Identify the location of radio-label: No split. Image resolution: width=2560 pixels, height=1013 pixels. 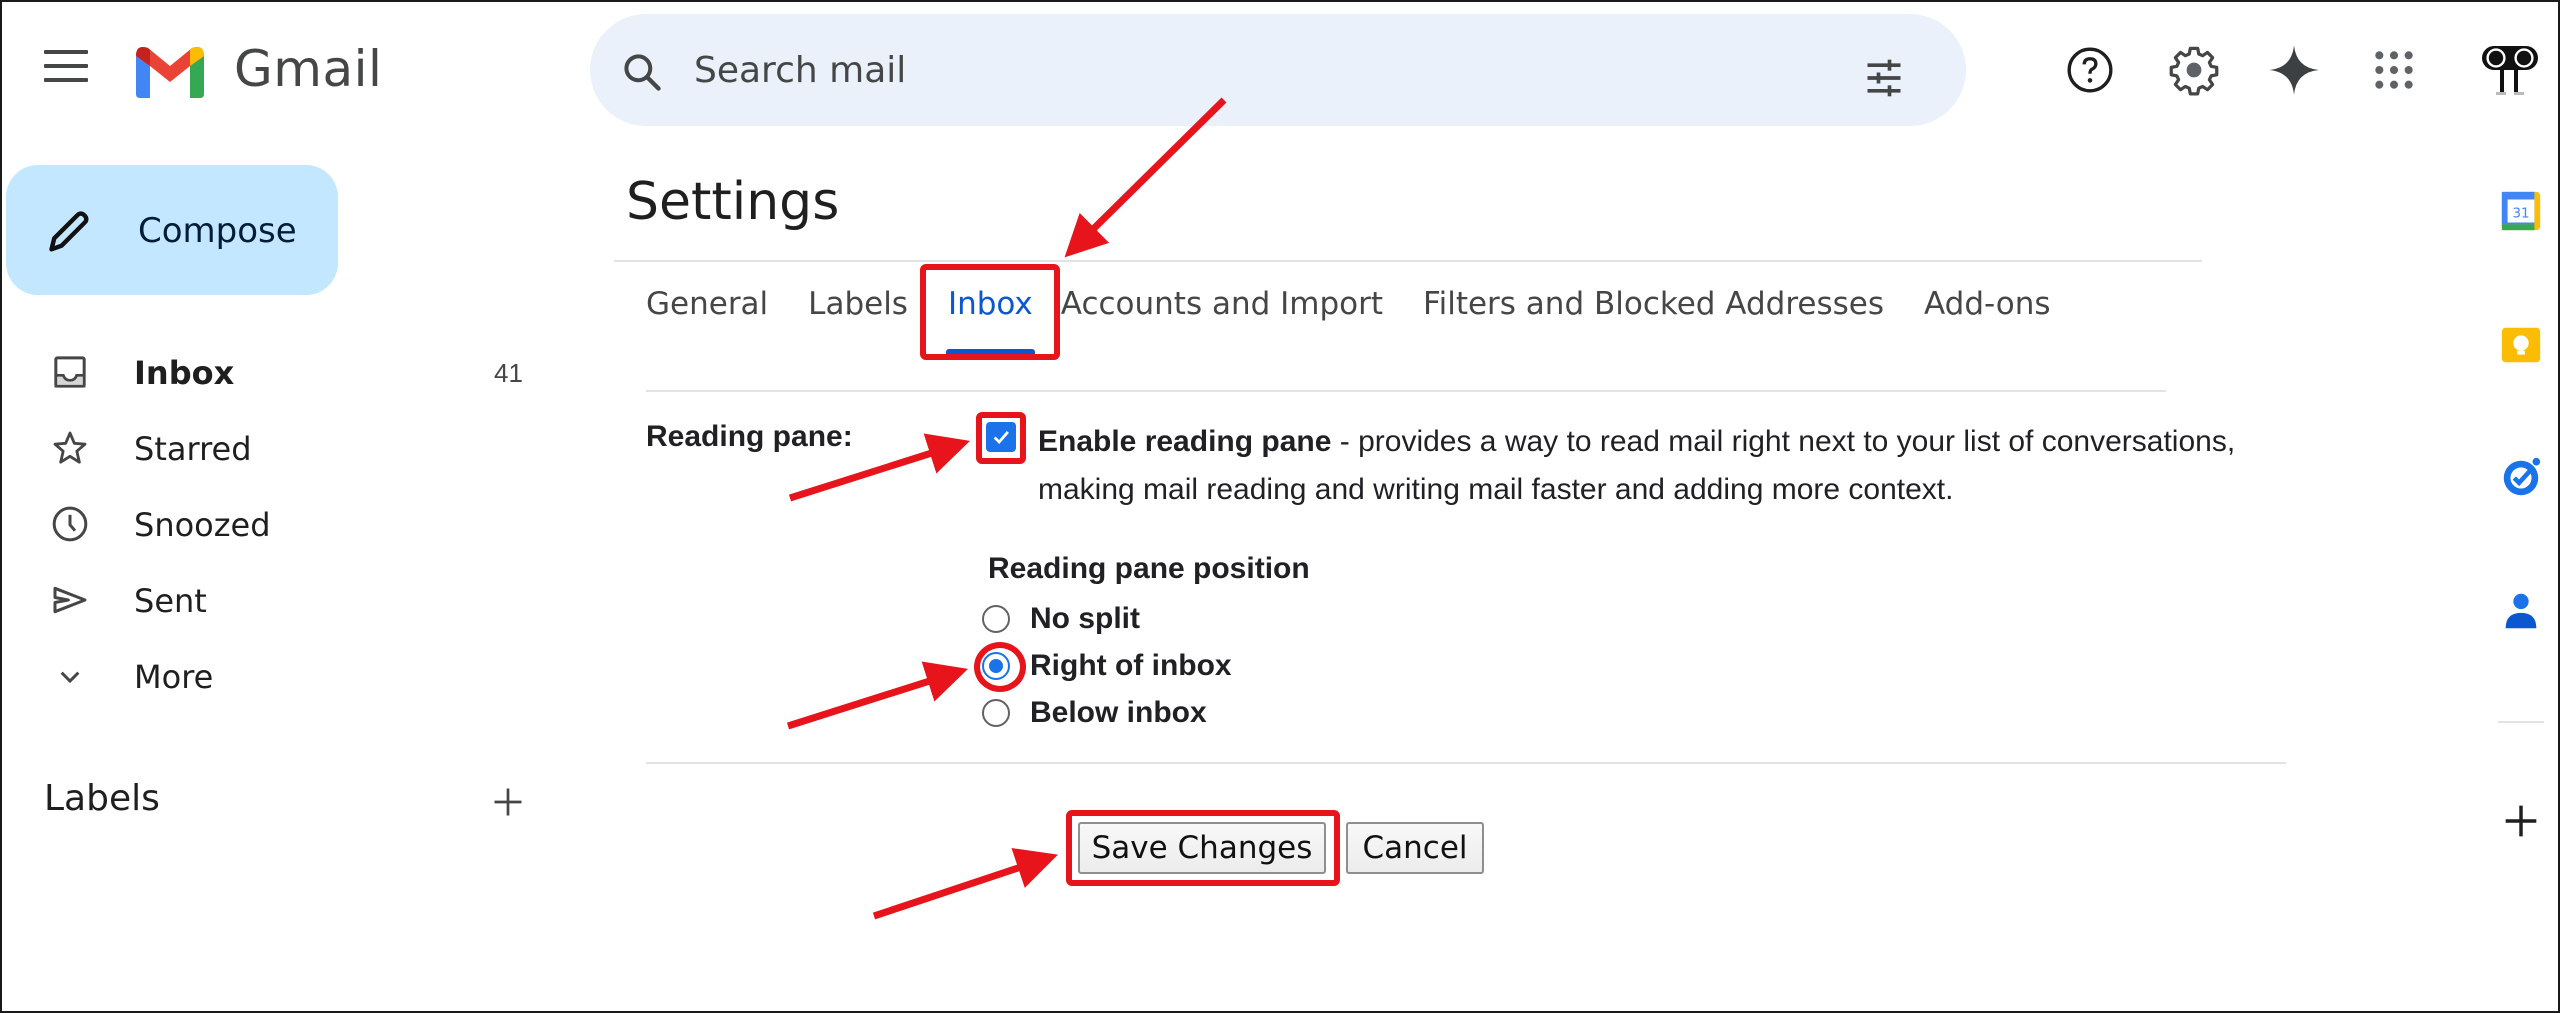
(1085, 618).